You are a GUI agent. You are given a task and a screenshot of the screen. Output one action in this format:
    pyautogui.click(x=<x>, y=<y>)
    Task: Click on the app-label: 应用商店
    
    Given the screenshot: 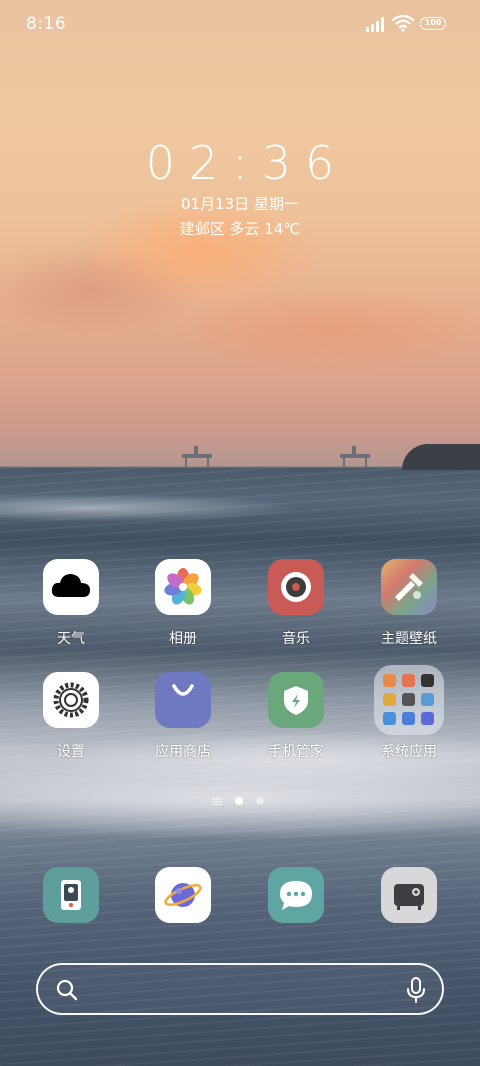 What is the action you would take?
    pyautogui.click(x=183, y=752)
    